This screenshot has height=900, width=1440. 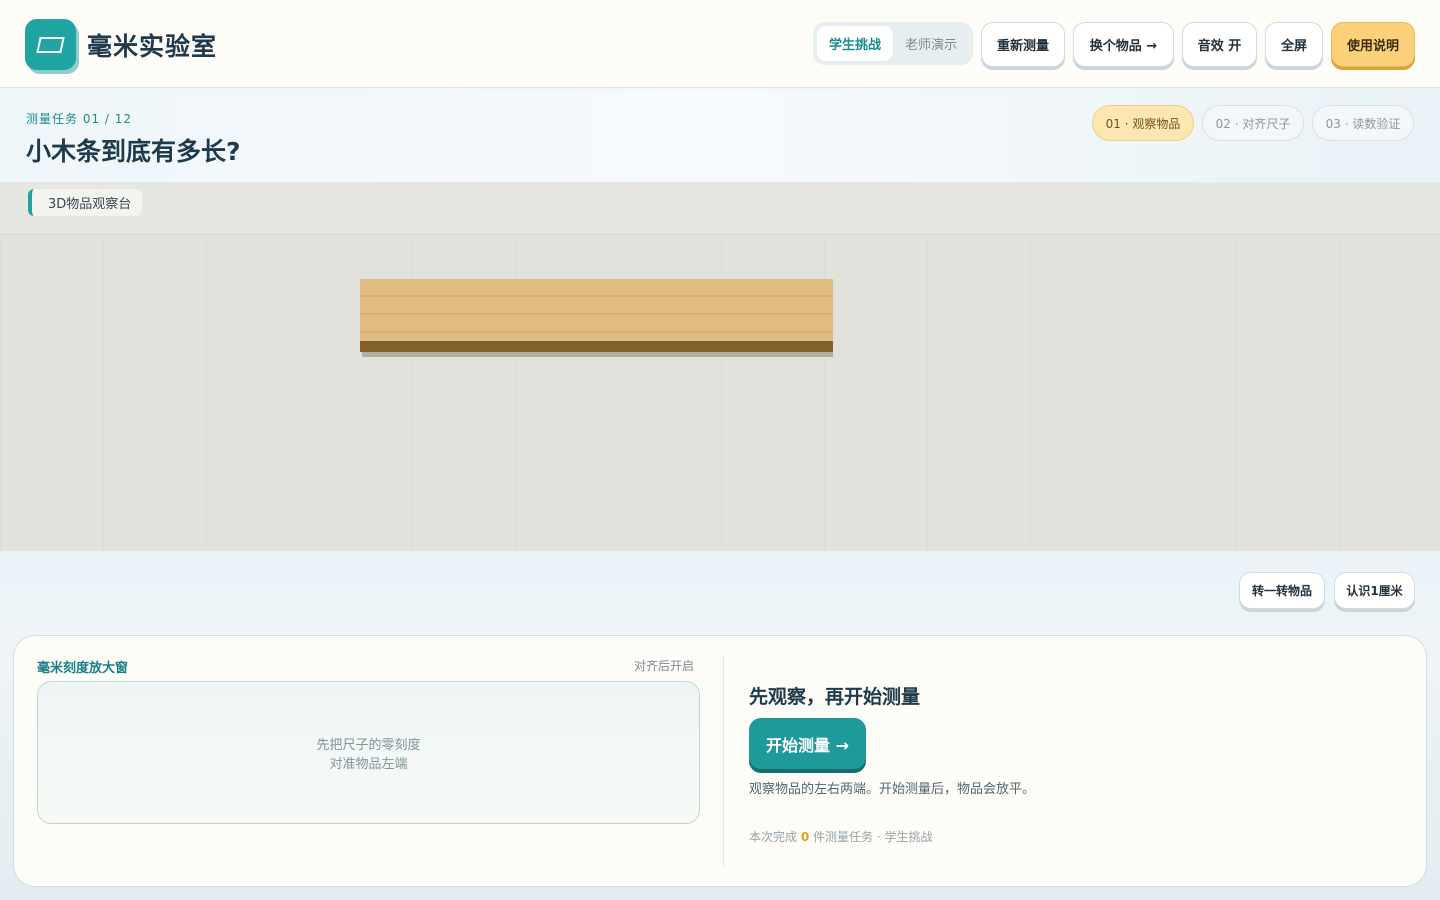 I want to click on start-measure-button: 开始测量 →, so click(x=807, y=743).